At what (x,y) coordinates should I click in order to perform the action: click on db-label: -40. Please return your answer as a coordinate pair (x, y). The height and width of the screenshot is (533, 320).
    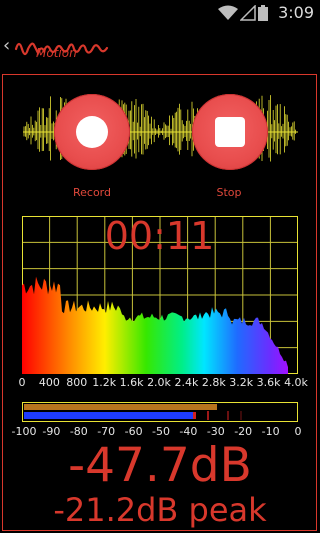
    Looking at the image, I should click on (188, 431).